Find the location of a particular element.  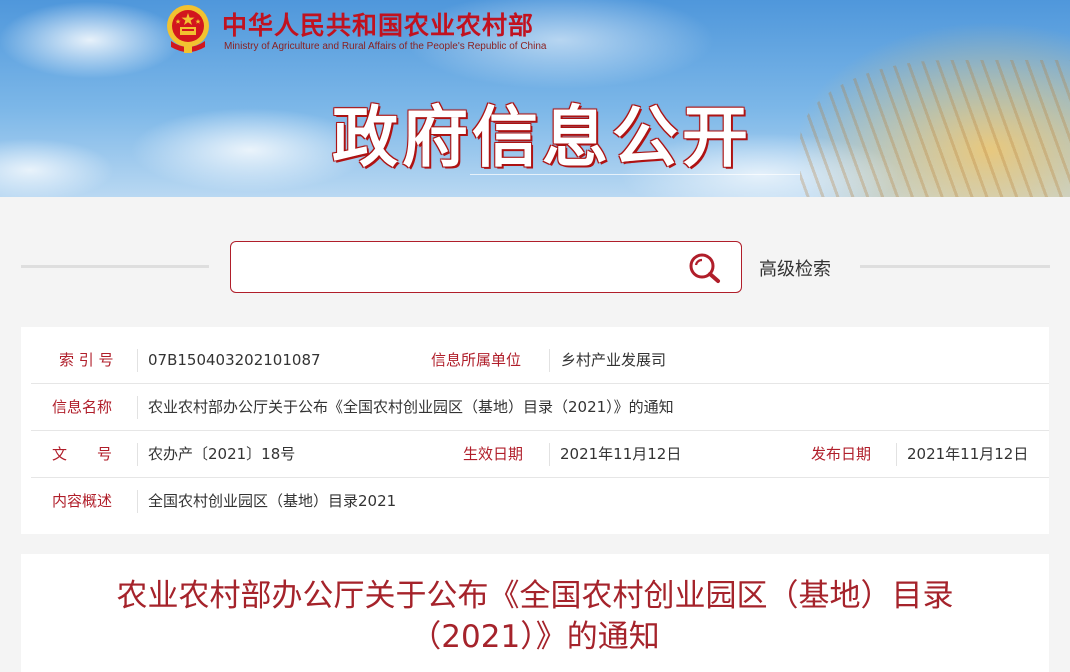

banner-divider is located at coordinates (635, 174).